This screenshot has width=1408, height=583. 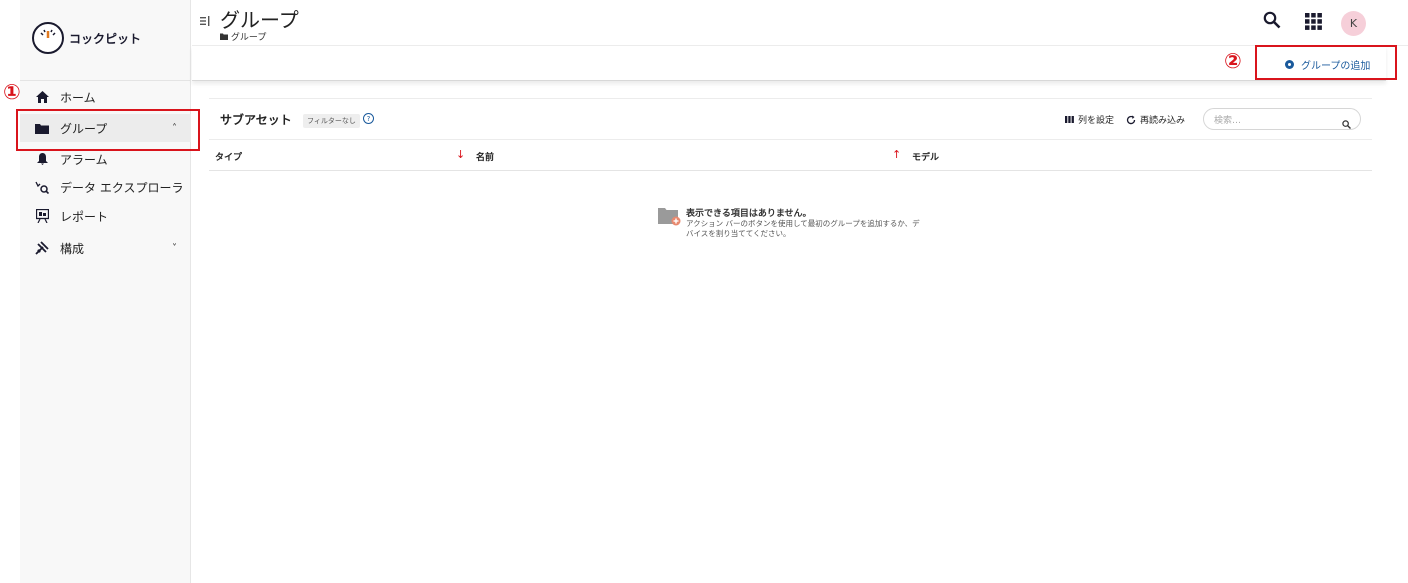 What do you see at coordinates (42, 187) in the screenshot?
I see `data-explorer-icon` at bounding box center [42, 187].